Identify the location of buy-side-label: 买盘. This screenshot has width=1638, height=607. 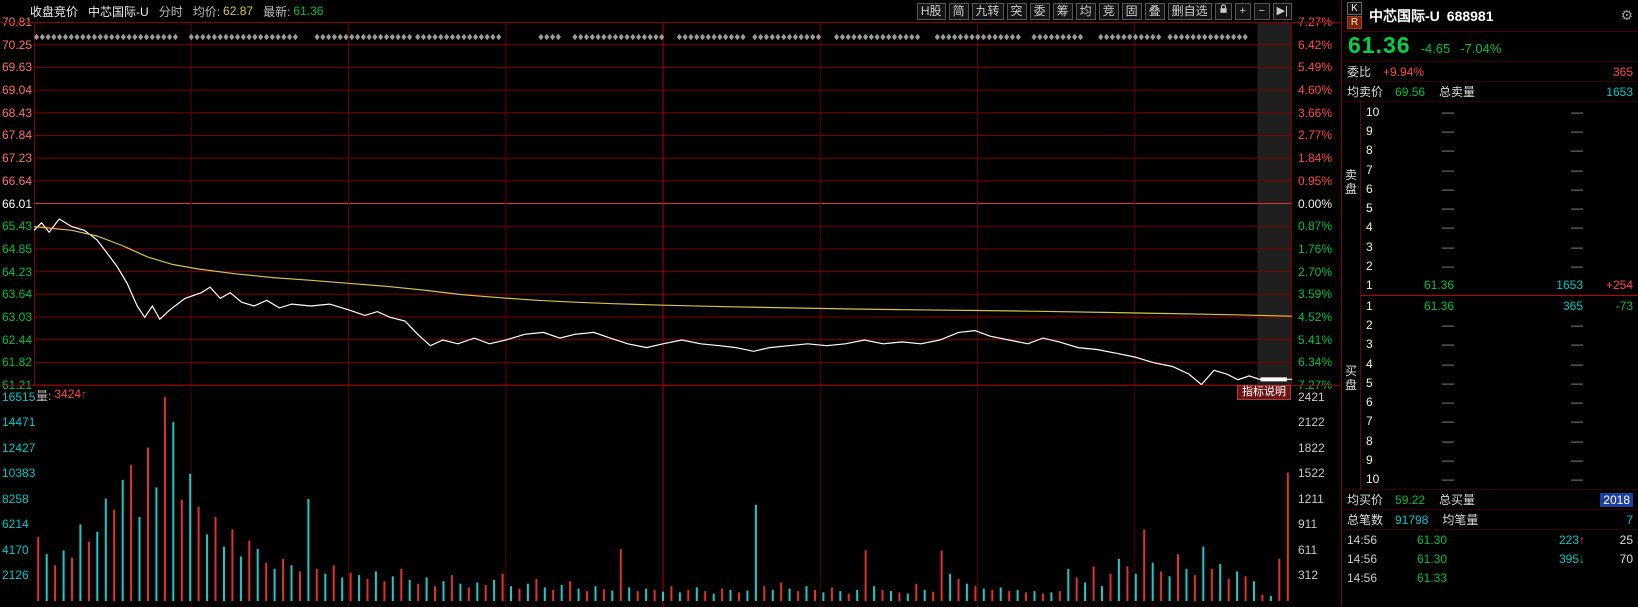
(1350, 378).